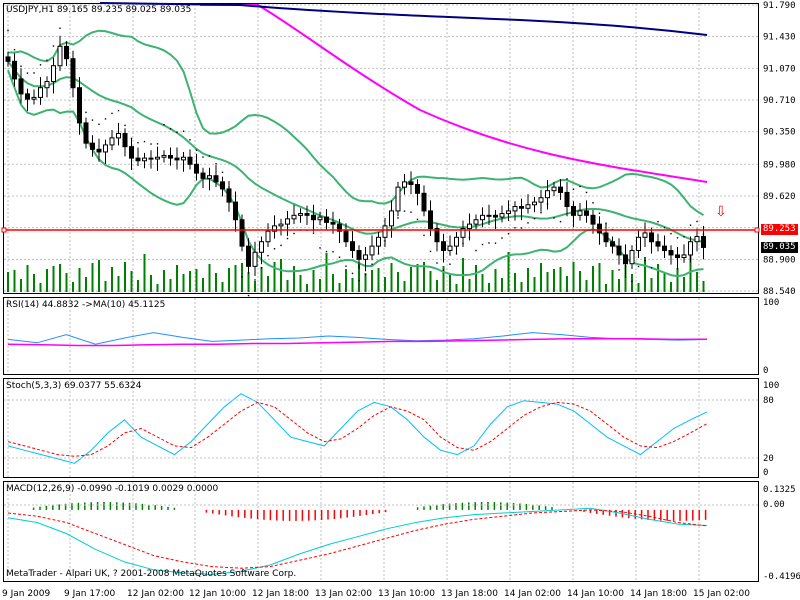  Describe the element at coordinates (774, 505) in the screenshot. I see `macd-axis-label: 0.00` at that location.